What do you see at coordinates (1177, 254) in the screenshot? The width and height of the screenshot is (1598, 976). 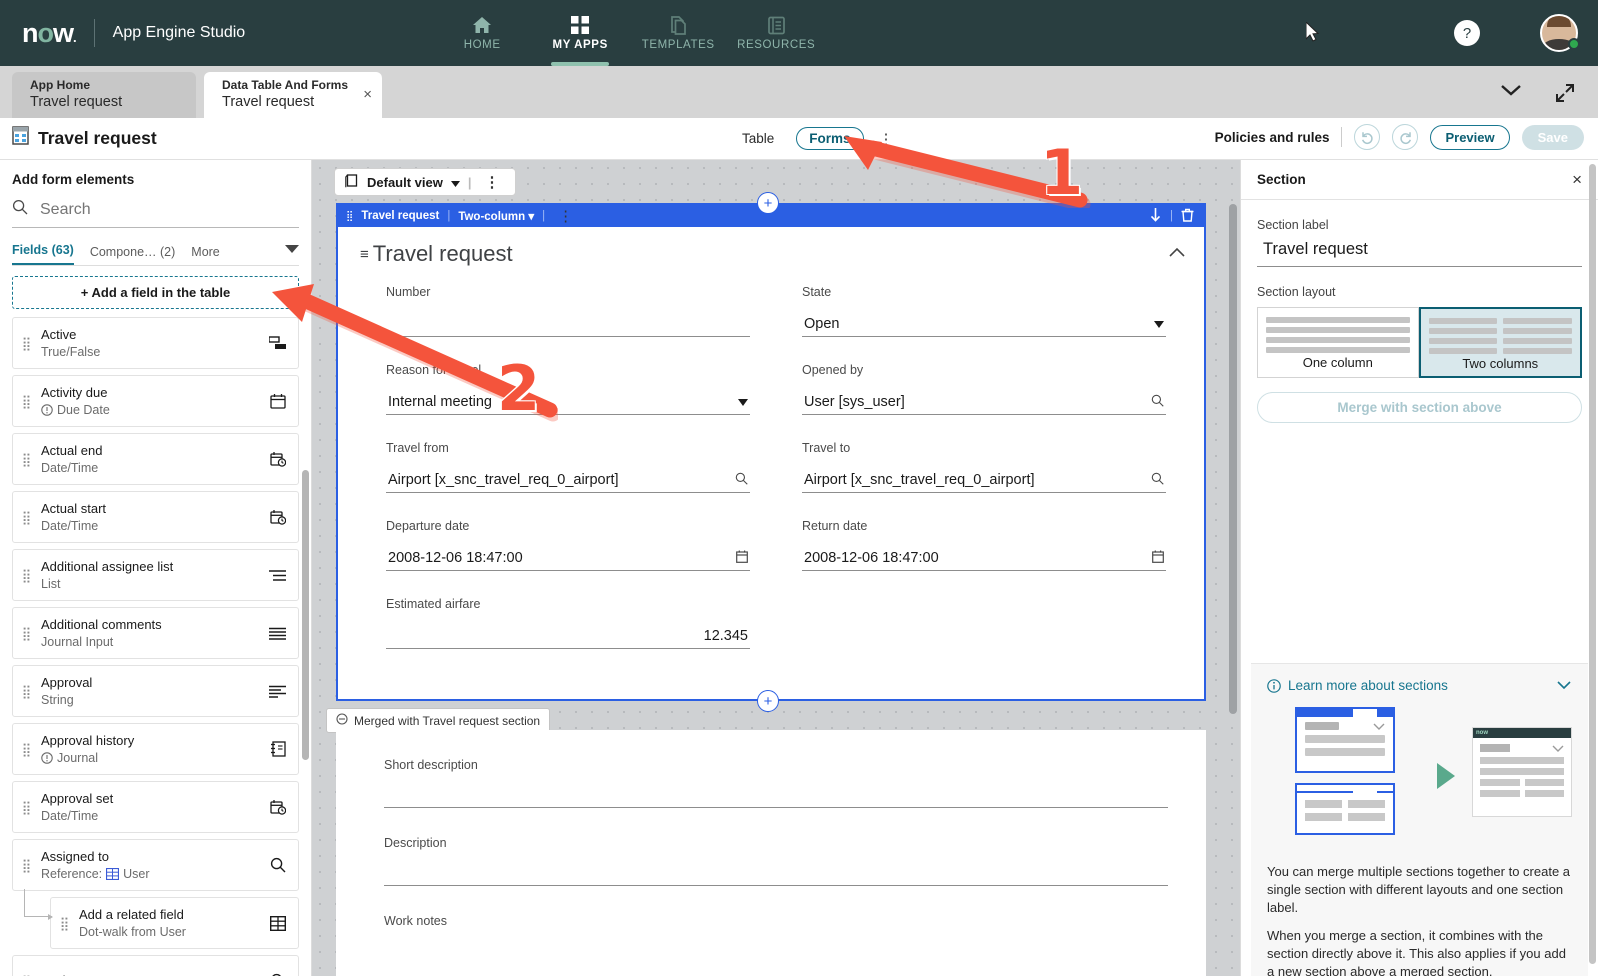 I see `chevron-up-icon` at bounding box center [1177, 254].